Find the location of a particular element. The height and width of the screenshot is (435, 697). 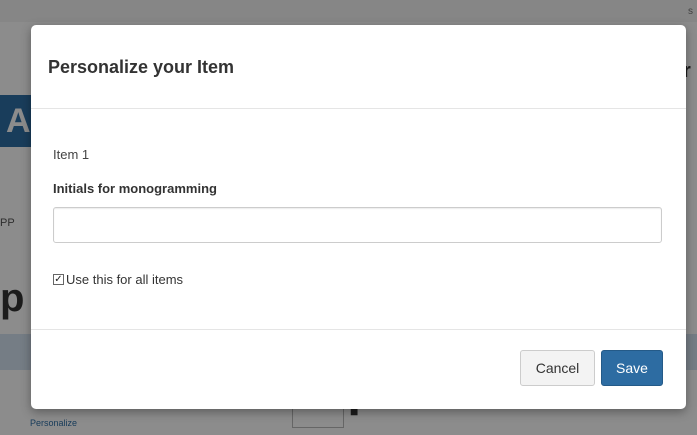

use-for-all-label: Use this for all items is located at coordinates (124, 279).